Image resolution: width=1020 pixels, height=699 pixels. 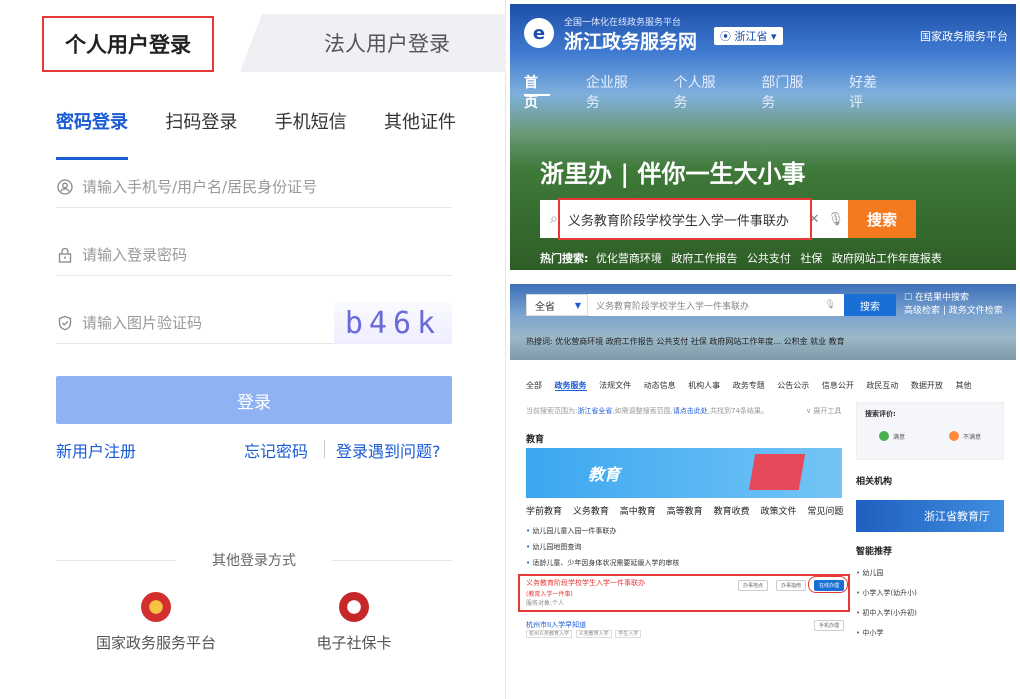 I want to click on tab-corporate-login: 法人用户登录, so click(x=373, y=43).